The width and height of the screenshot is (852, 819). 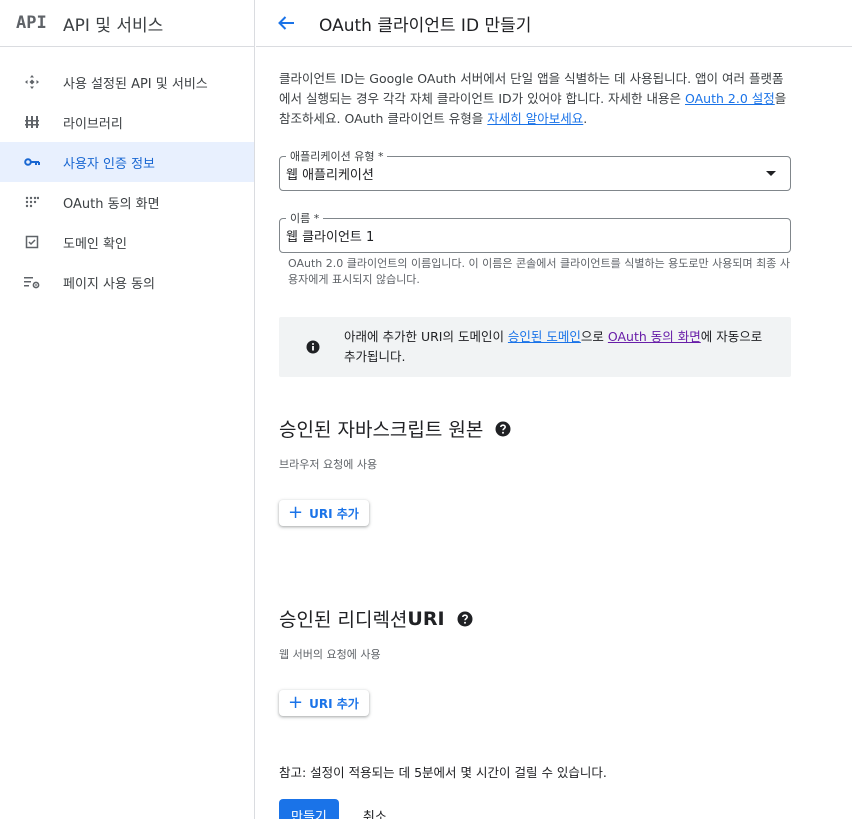 I want to click on cancel-button: 취소, so click(x=375, y=812).